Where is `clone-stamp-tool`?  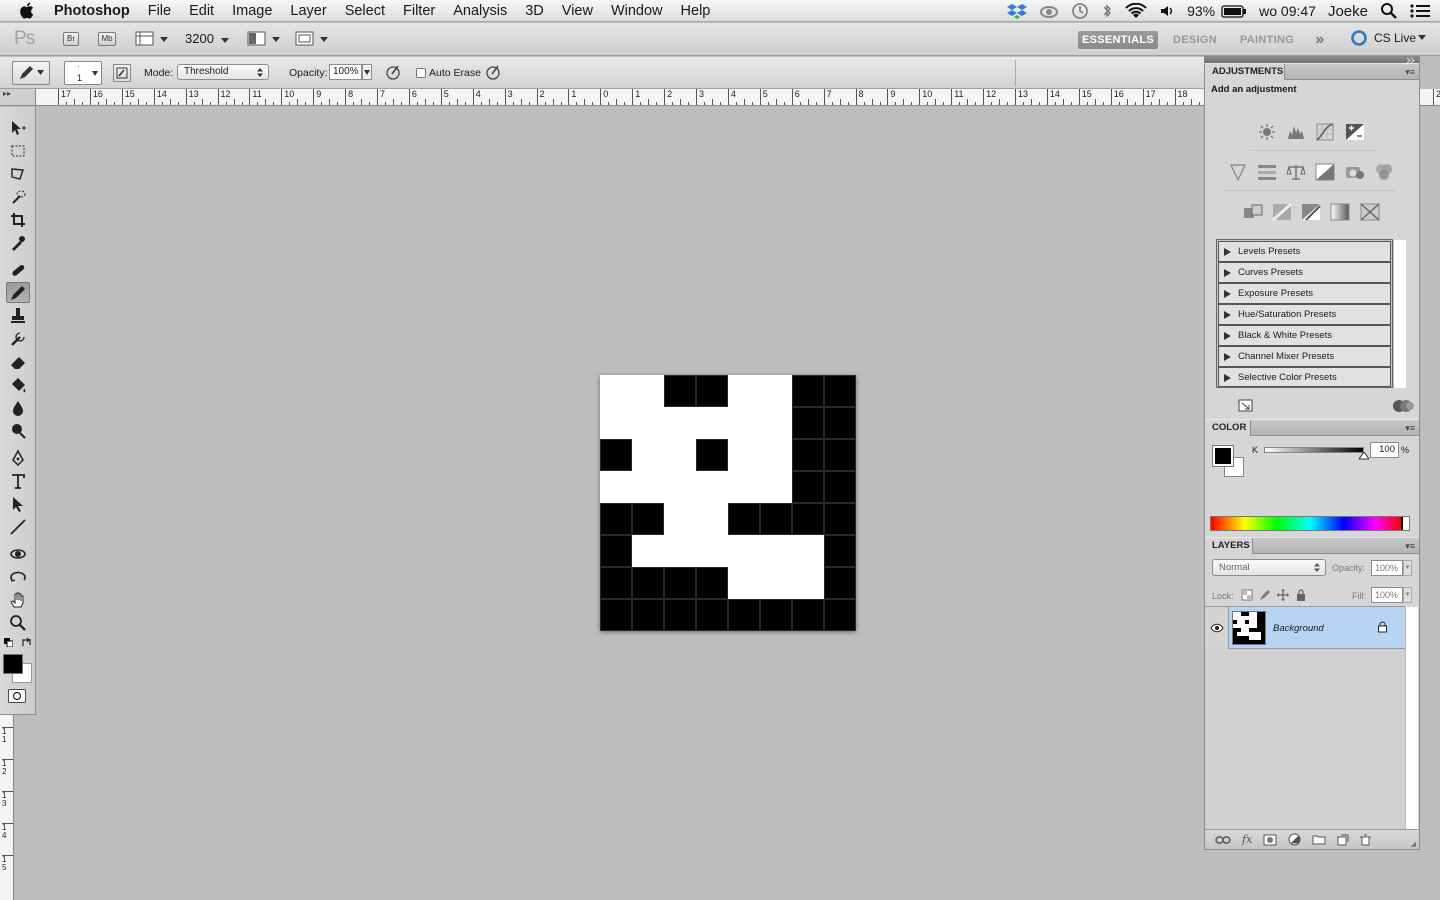
clone-stamp-tool is located at coordinates (18, 315).